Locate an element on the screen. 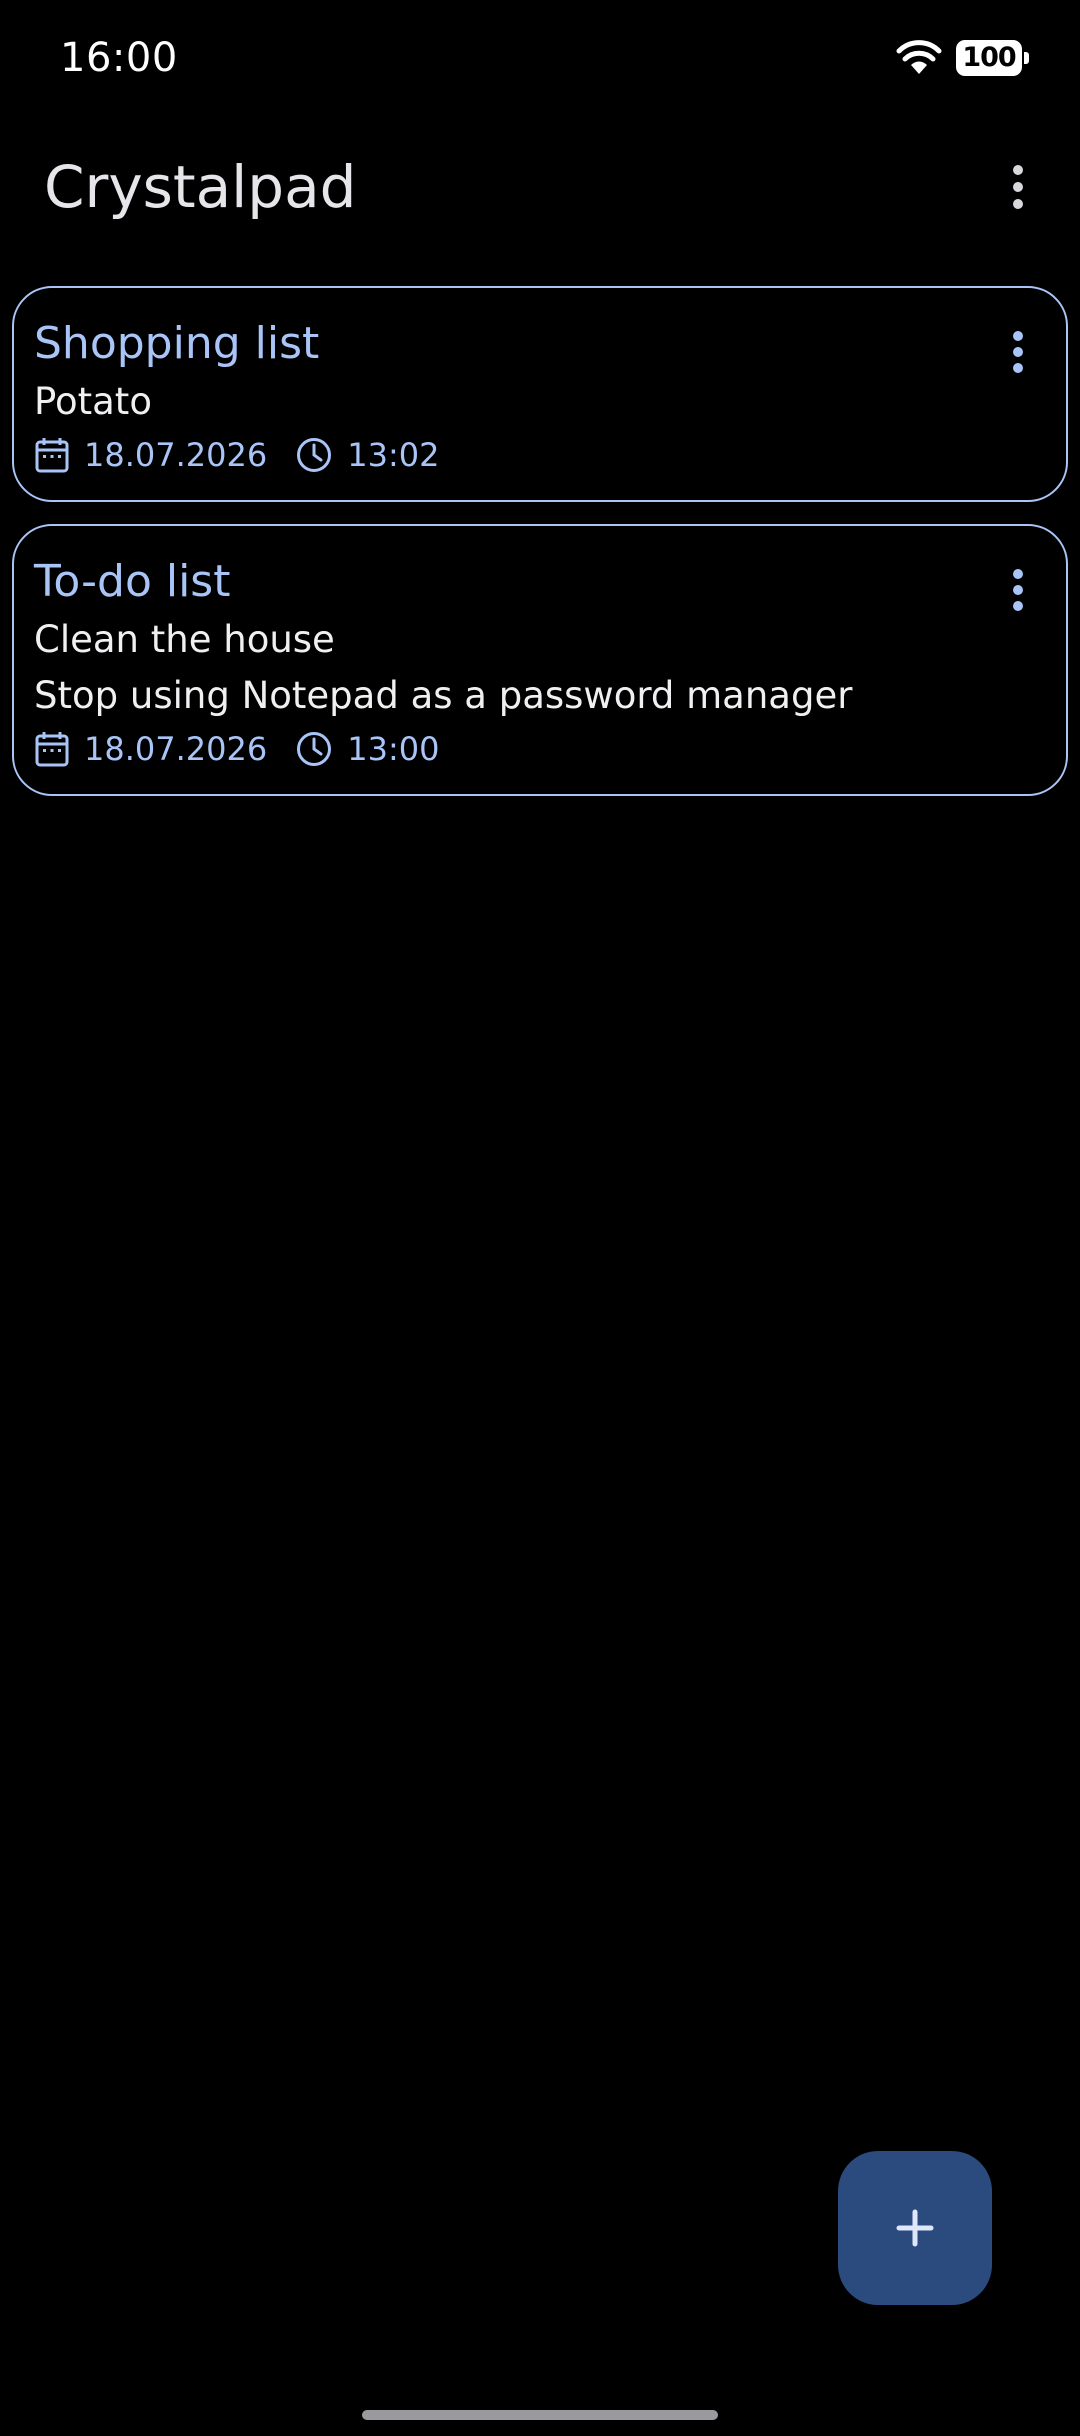 The width and height of the screenshot is (1080, 2436). add-note-button is located at coordinates (915, 2228).